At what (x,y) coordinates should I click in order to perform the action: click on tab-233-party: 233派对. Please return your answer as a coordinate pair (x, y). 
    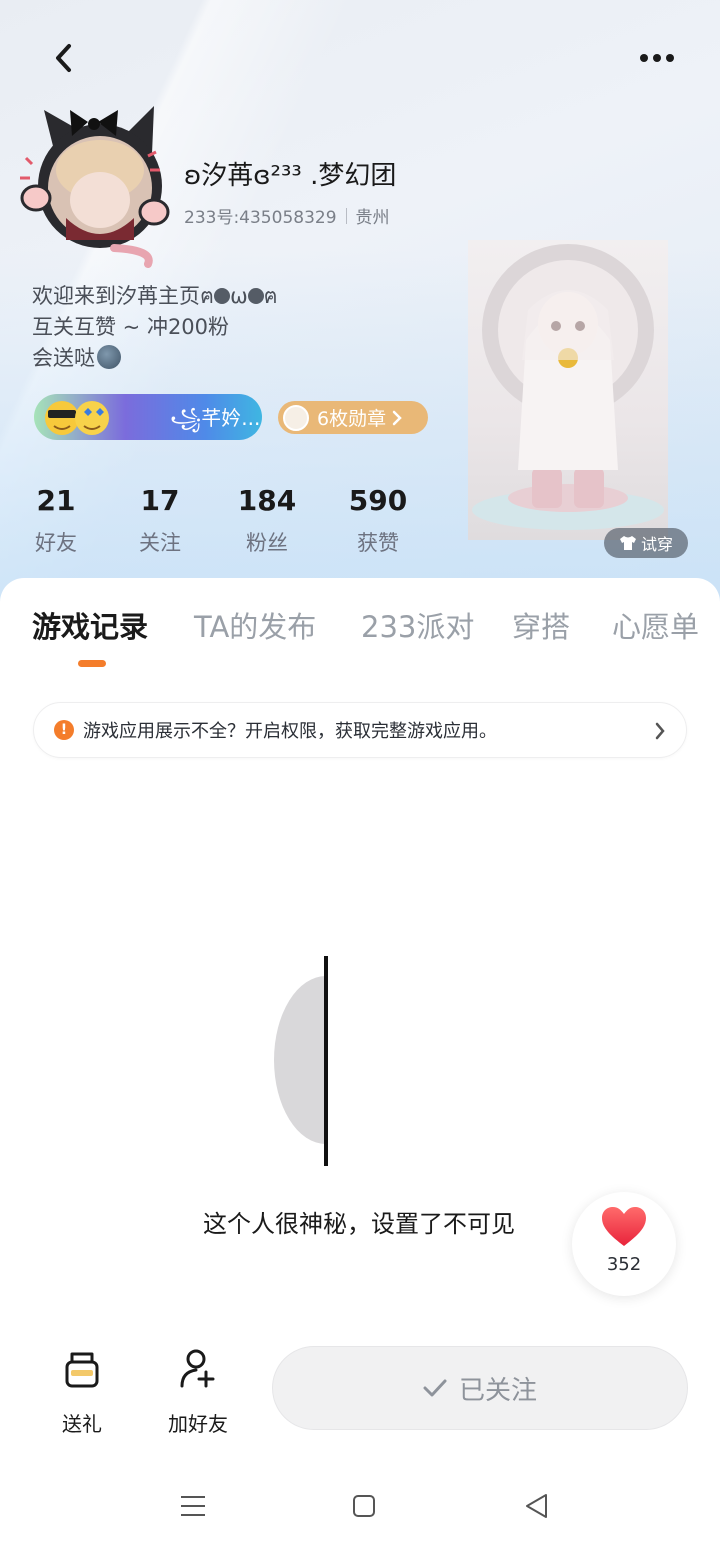
    Looking at the image, I should click on (417, 625).